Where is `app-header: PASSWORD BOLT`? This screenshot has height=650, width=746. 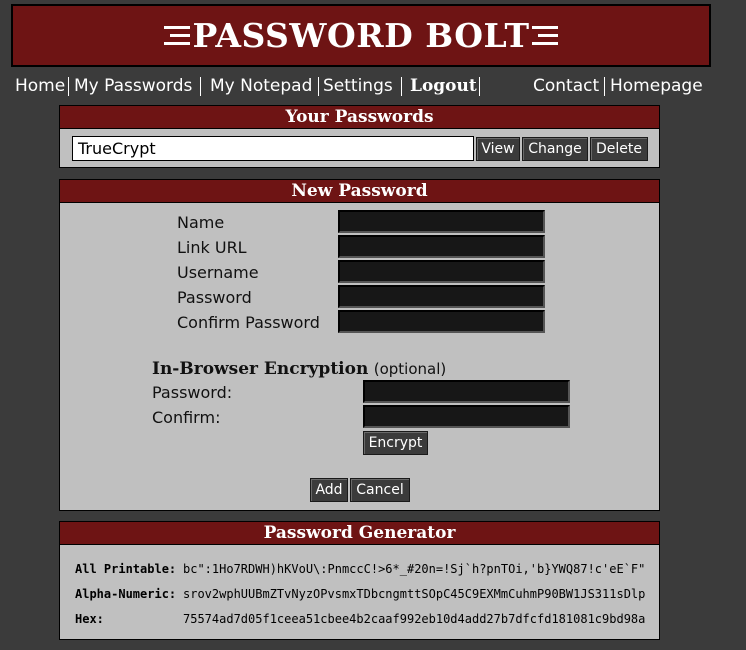 app-header: PASSWORD BOLT is located at coordinates (361, 35).